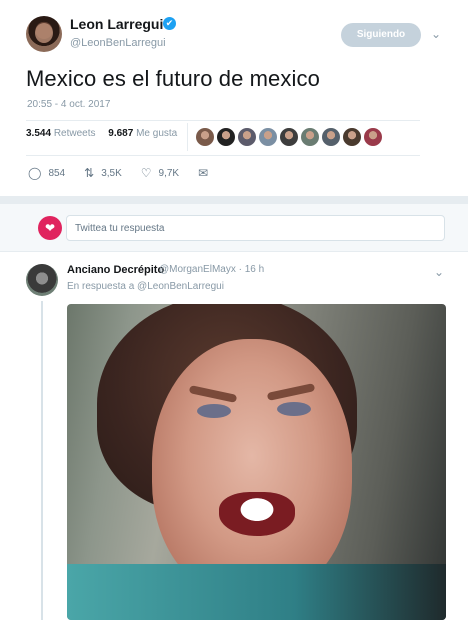  What do you see at coordinates (381, 35) in the screenshot?
I see `following-button: Siguiendo` at bounding box center [381, 35].